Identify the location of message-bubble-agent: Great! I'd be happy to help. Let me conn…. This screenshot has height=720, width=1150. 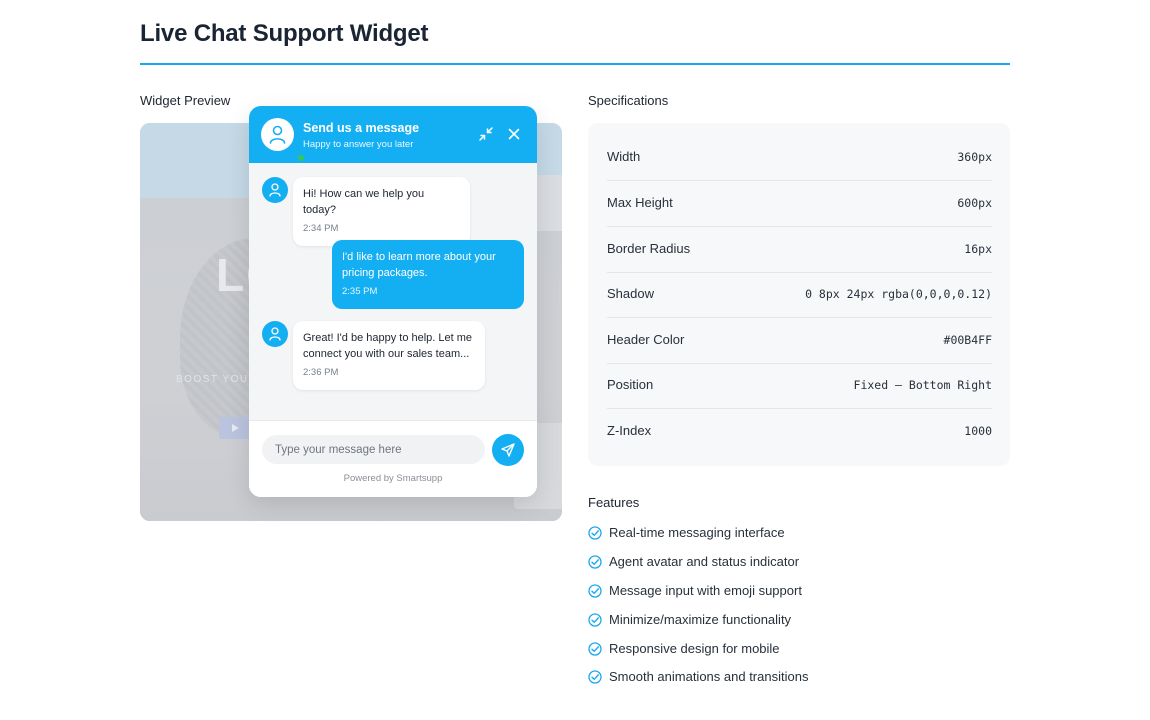
(389, 355).